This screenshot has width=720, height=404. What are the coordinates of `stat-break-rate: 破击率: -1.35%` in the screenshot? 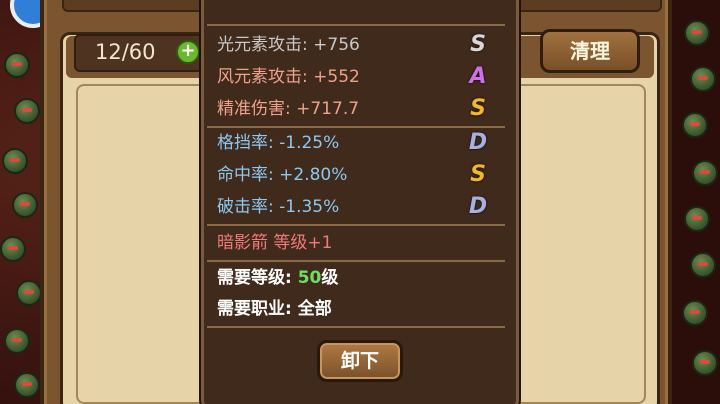 It's located at (278, 207).